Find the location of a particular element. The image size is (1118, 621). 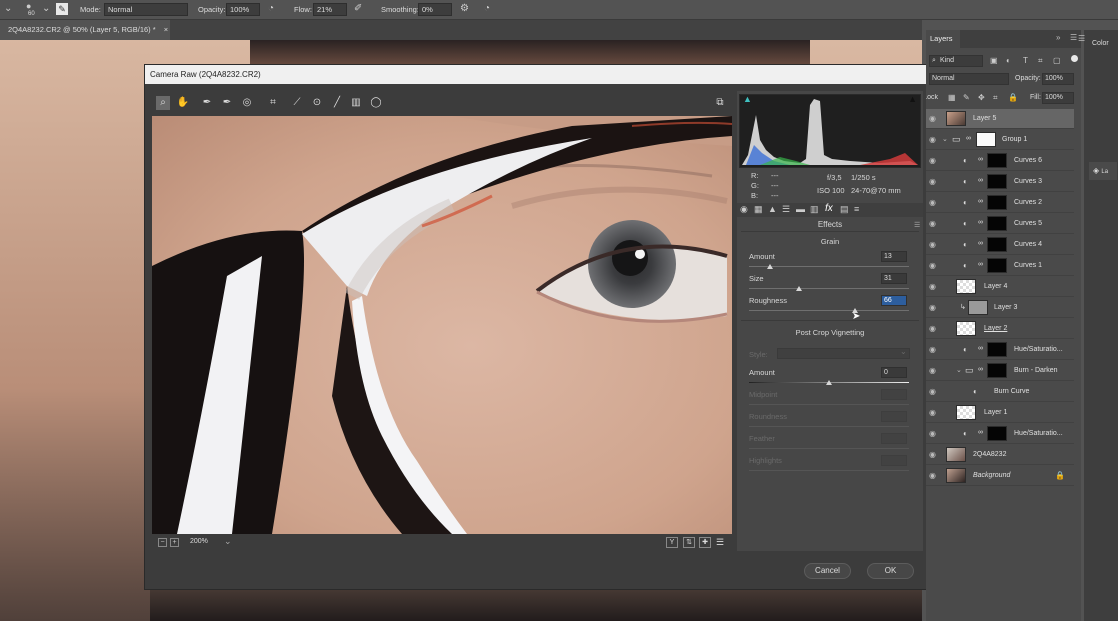

cancel-button: Cancel is located at coordinates (827, 571).